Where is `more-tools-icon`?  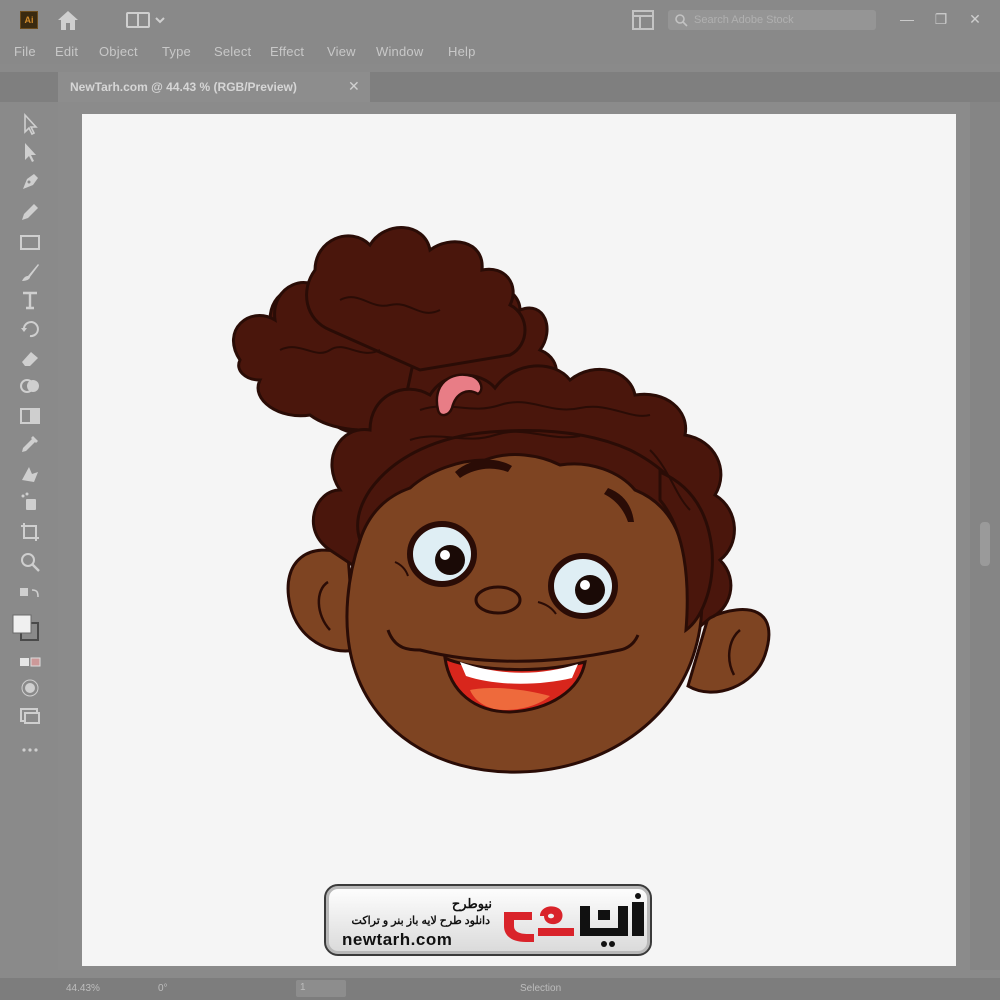 more-tools-icon is located at coordinates (30, 750).